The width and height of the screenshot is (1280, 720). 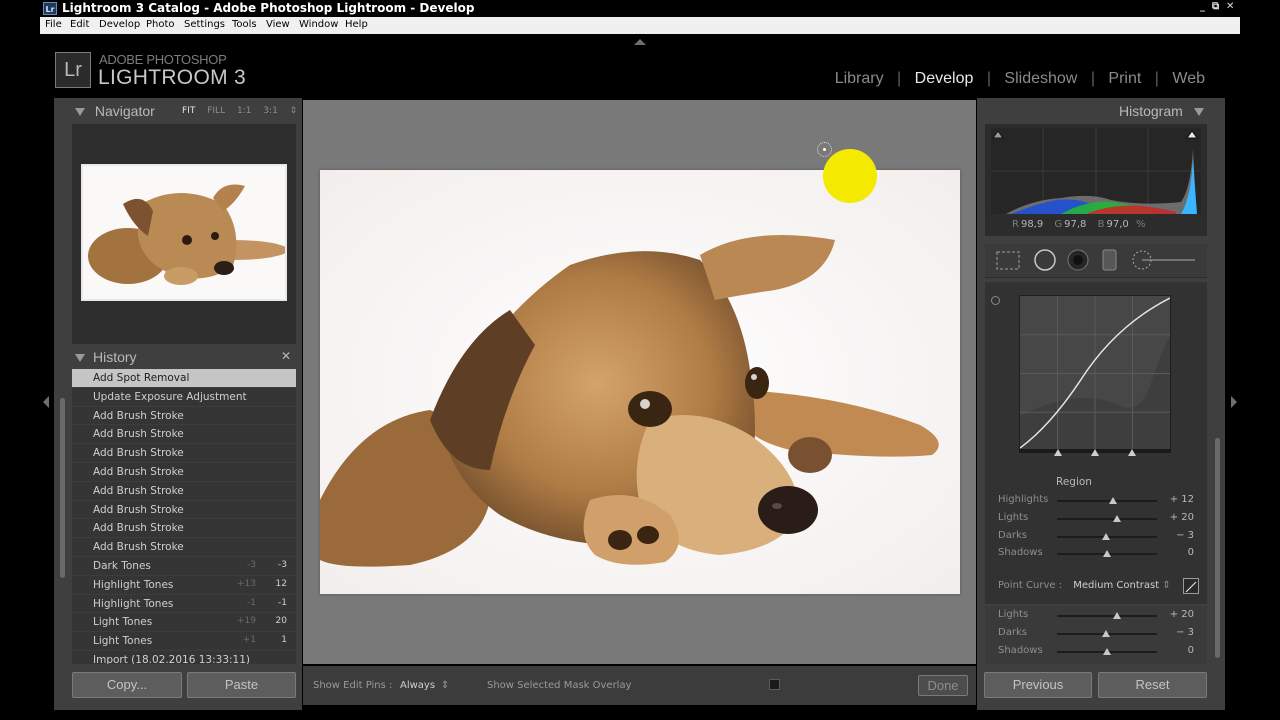 I want to click on point-curve-select: Medium Contrast, so click(x=1116, y=585).